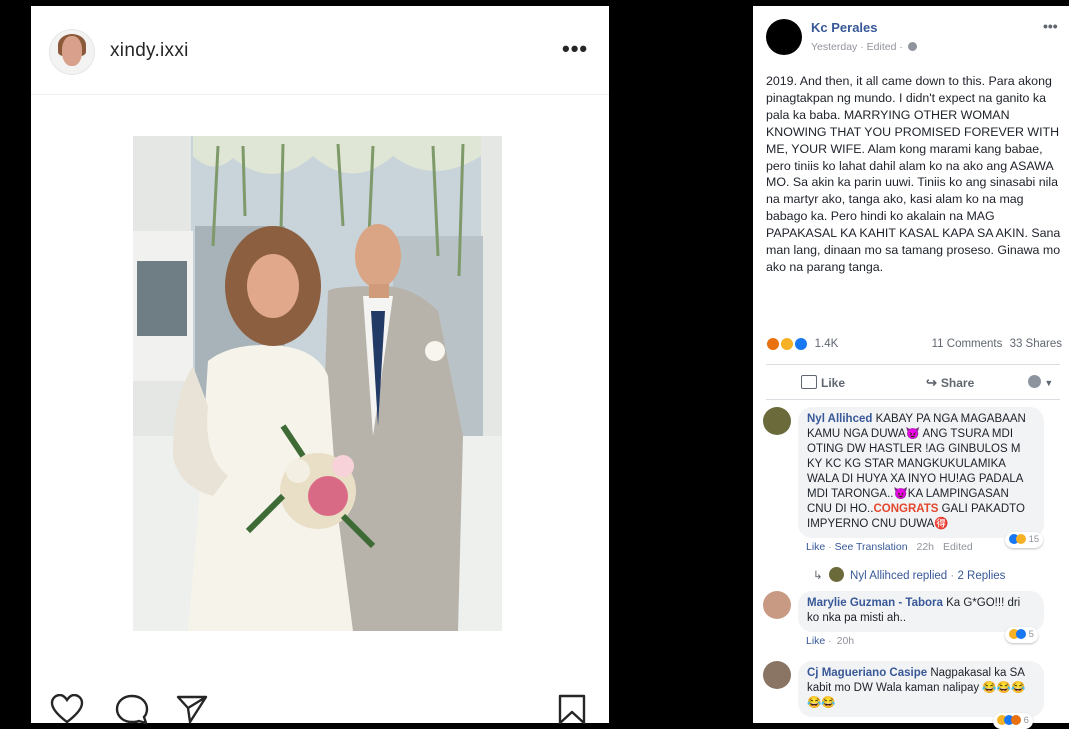 This screenshot has width=1069, height=729. What do you see at coordinates (67, 711) in the screenshot?
I see `heart-icon` at bounding box center [67, 711].